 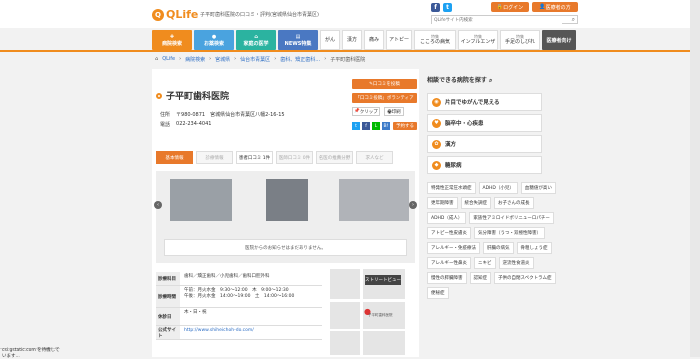 What do you see at coordinates (254, 157) in the screenshot?
I see `tab-patient-reviews: 患者口コミ 1件` at bounding box center [254, 157].